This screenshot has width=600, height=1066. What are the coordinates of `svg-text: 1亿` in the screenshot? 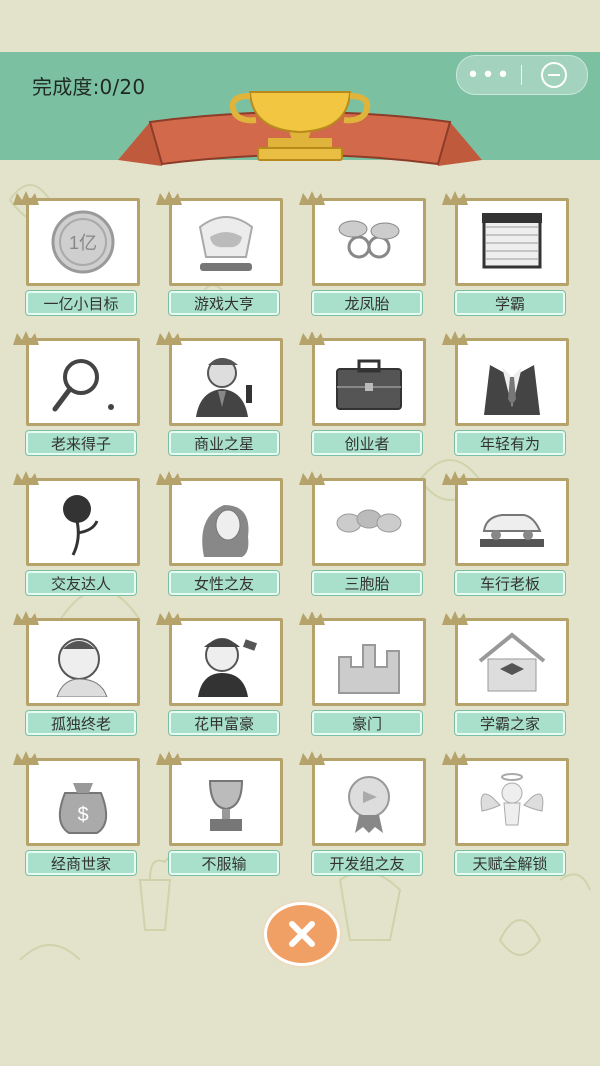 It's located at (83, 243).